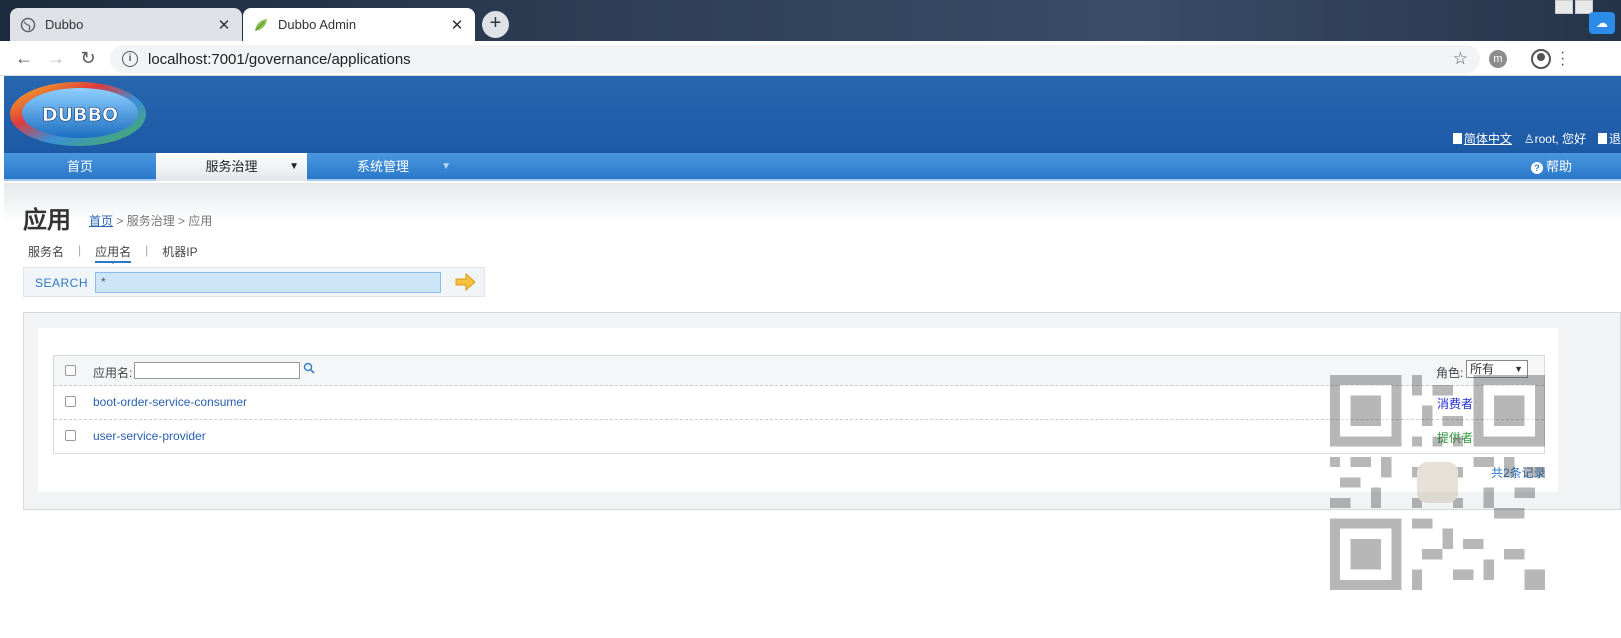 This screenshot has width=1621, height=638. I want to click on user-icon: ♙, so click(1529, 139).